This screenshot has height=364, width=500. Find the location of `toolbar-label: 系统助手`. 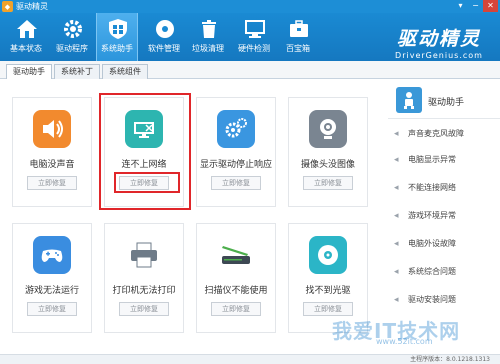

toolbar-label: 系统助手 is located at coordinates (117, 48).